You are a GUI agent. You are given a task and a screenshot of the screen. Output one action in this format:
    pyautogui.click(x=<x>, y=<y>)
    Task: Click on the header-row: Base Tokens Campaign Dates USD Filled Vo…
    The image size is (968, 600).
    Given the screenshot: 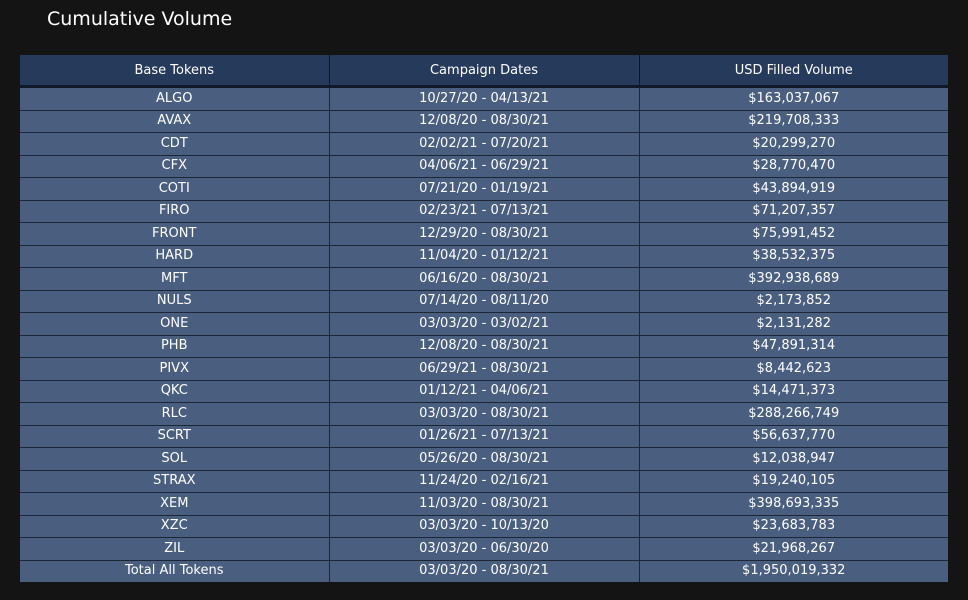 What is the action you would take?
    pyautogui.click(x=484, y=71)
    